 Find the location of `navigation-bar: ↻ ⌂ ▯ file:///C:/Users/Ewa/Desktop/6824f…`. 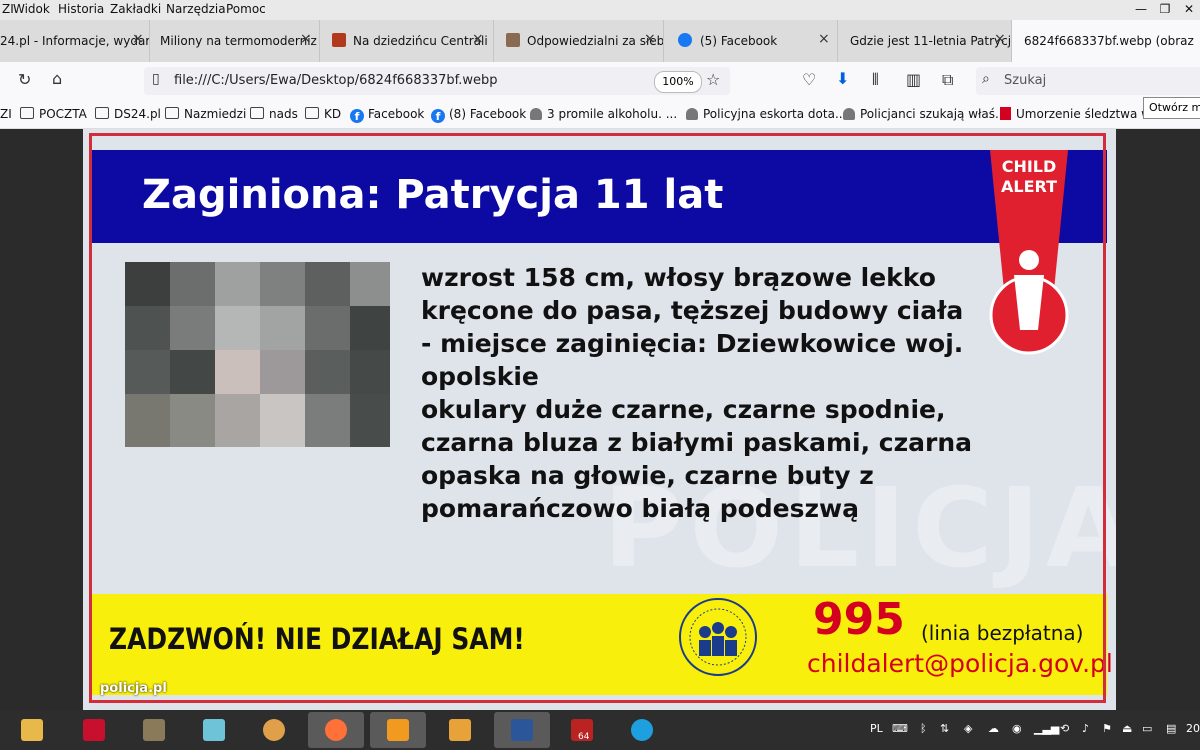

navigation-bar: ↻ ⌂ ▯ file:///C:/Users/Ewa/Desktop/6824f… is located at coordinates (600, 81).